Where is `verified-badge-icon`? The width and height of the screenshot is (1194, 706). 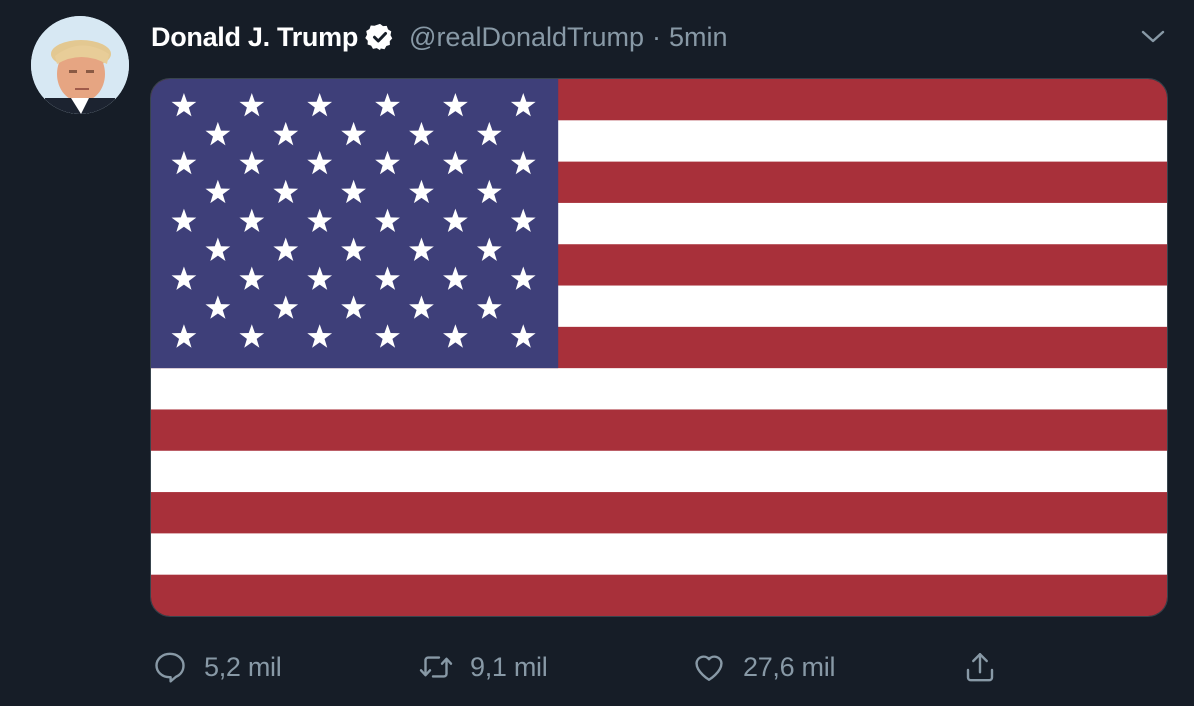 verified-badge-icon is located at coordinates (380, 37).